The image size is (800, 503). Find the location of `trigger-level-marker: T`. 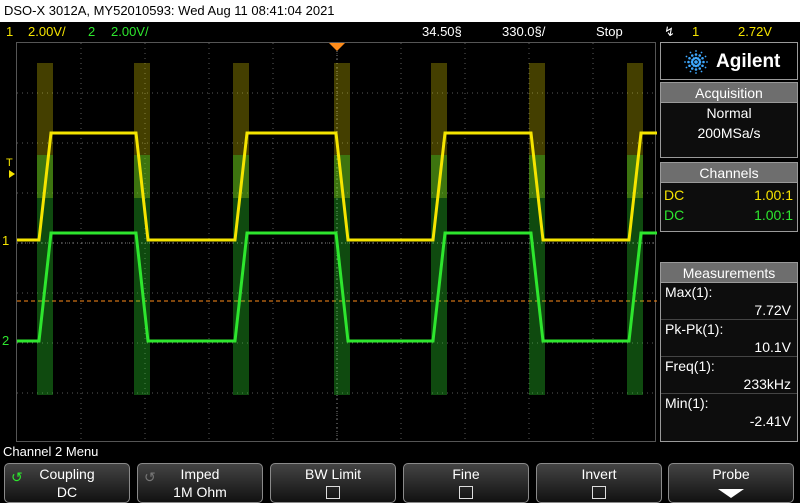

trigger-level-marker: T is located at coordinates (9, 163).